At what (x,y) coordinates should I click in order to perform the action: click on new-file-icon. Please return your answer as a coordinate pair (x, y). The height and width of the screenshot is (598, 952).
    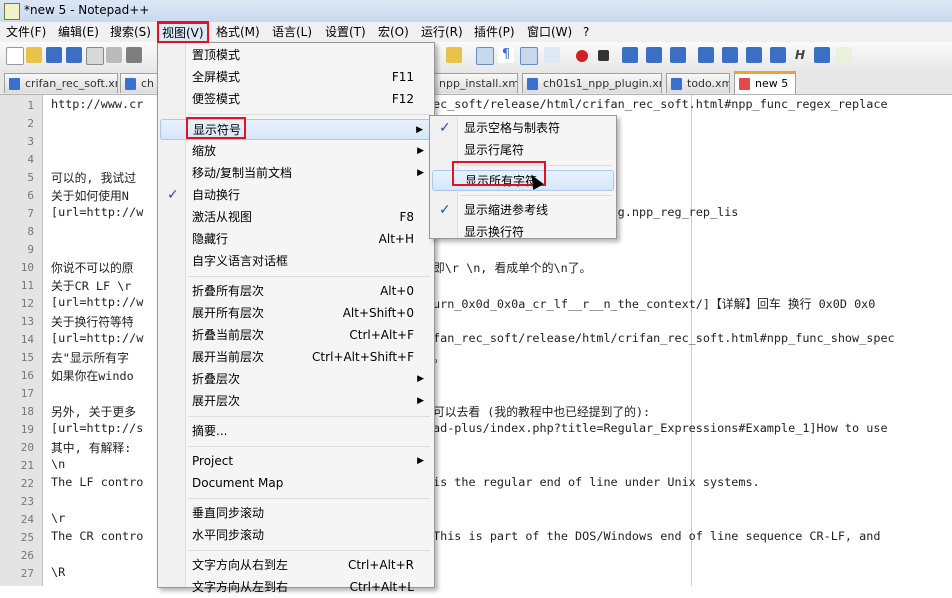
    Looking at the image, I should click on (15, 56).